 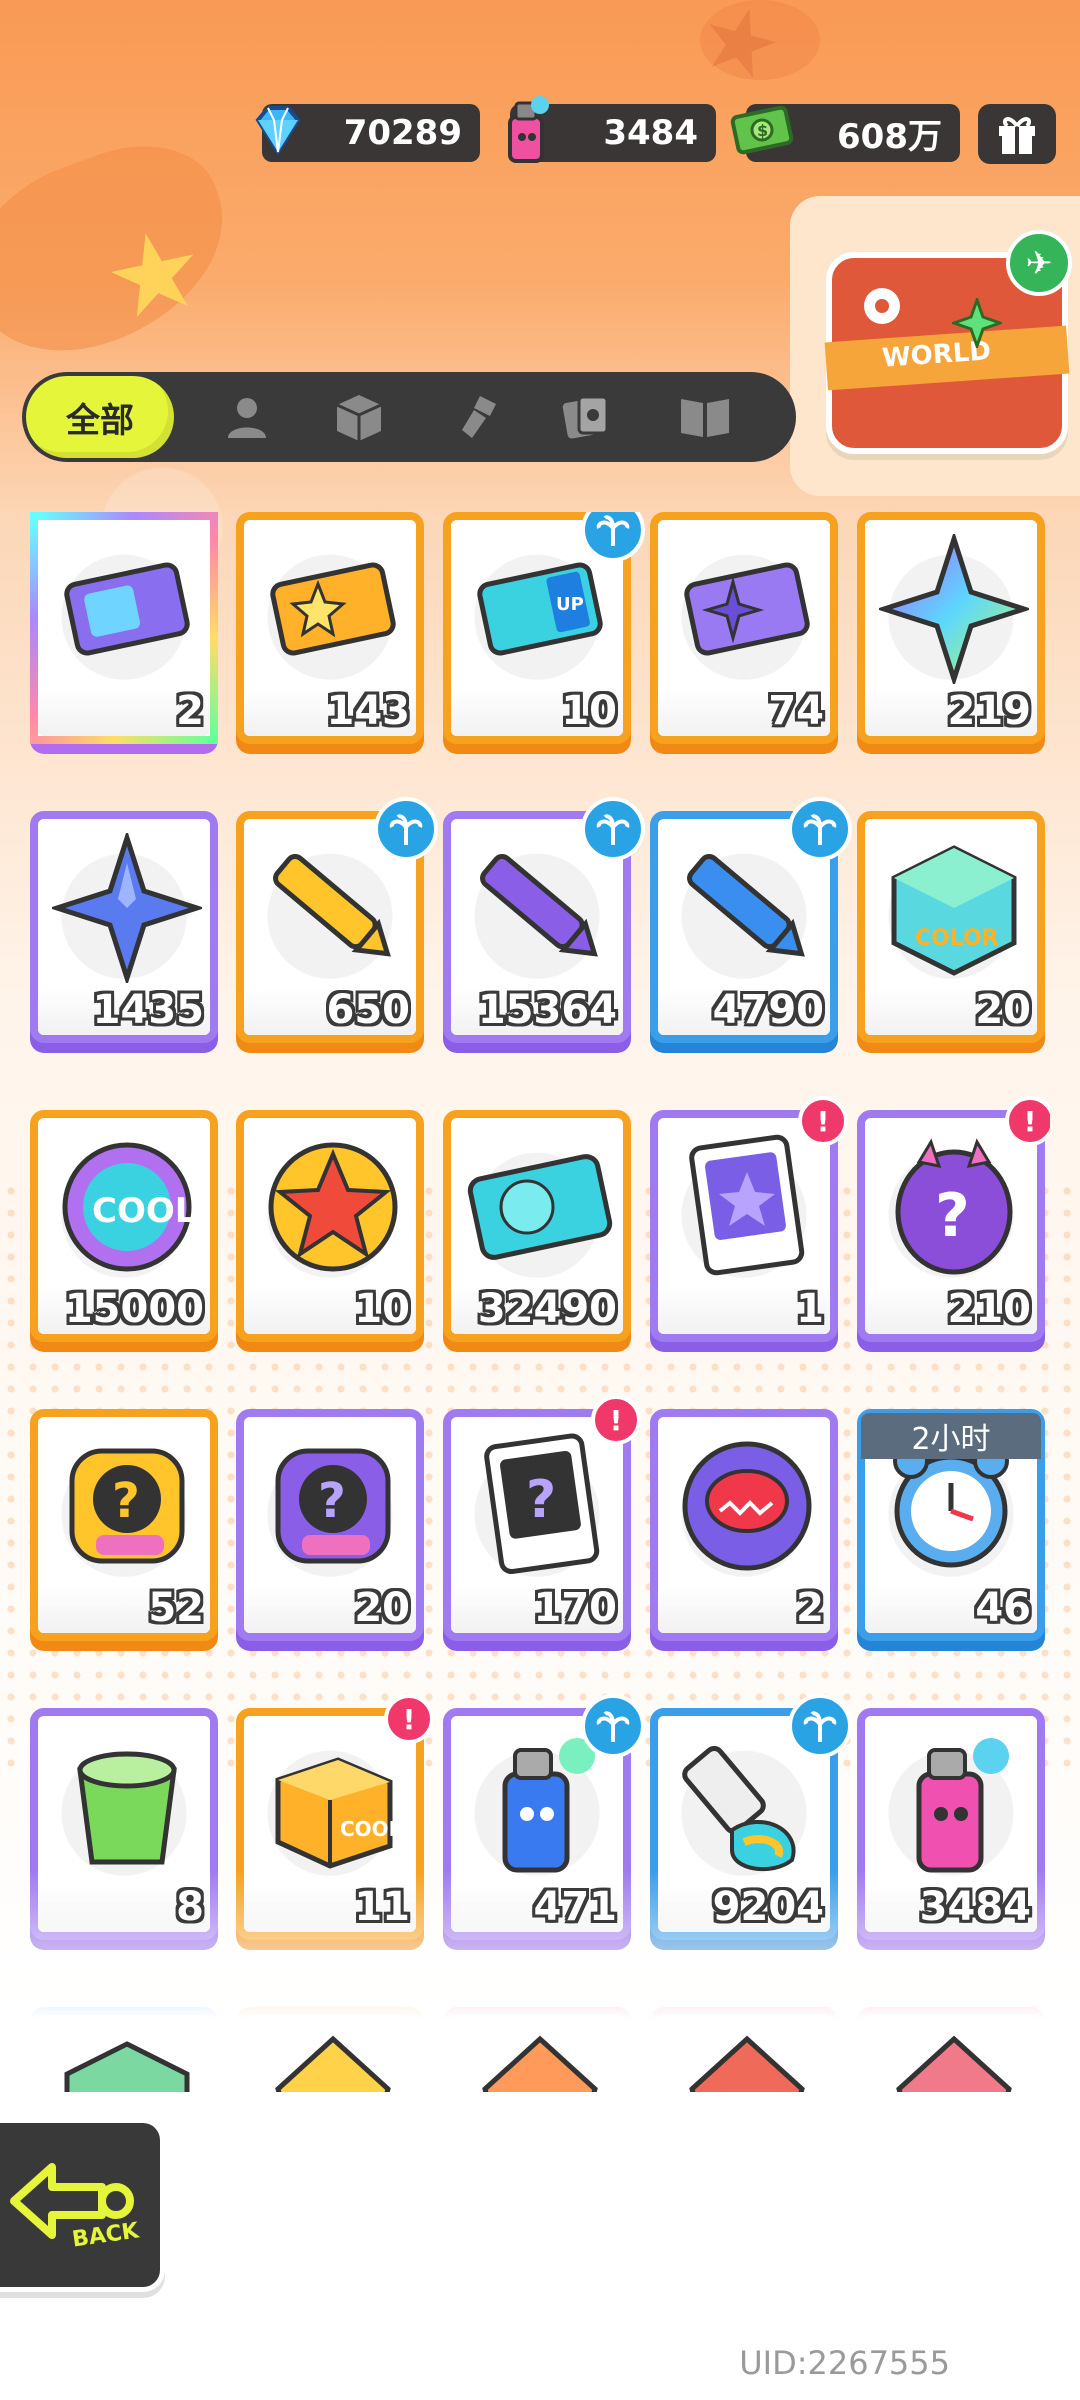 I want to click on svg-text: UP, so click(x=570, y=604).